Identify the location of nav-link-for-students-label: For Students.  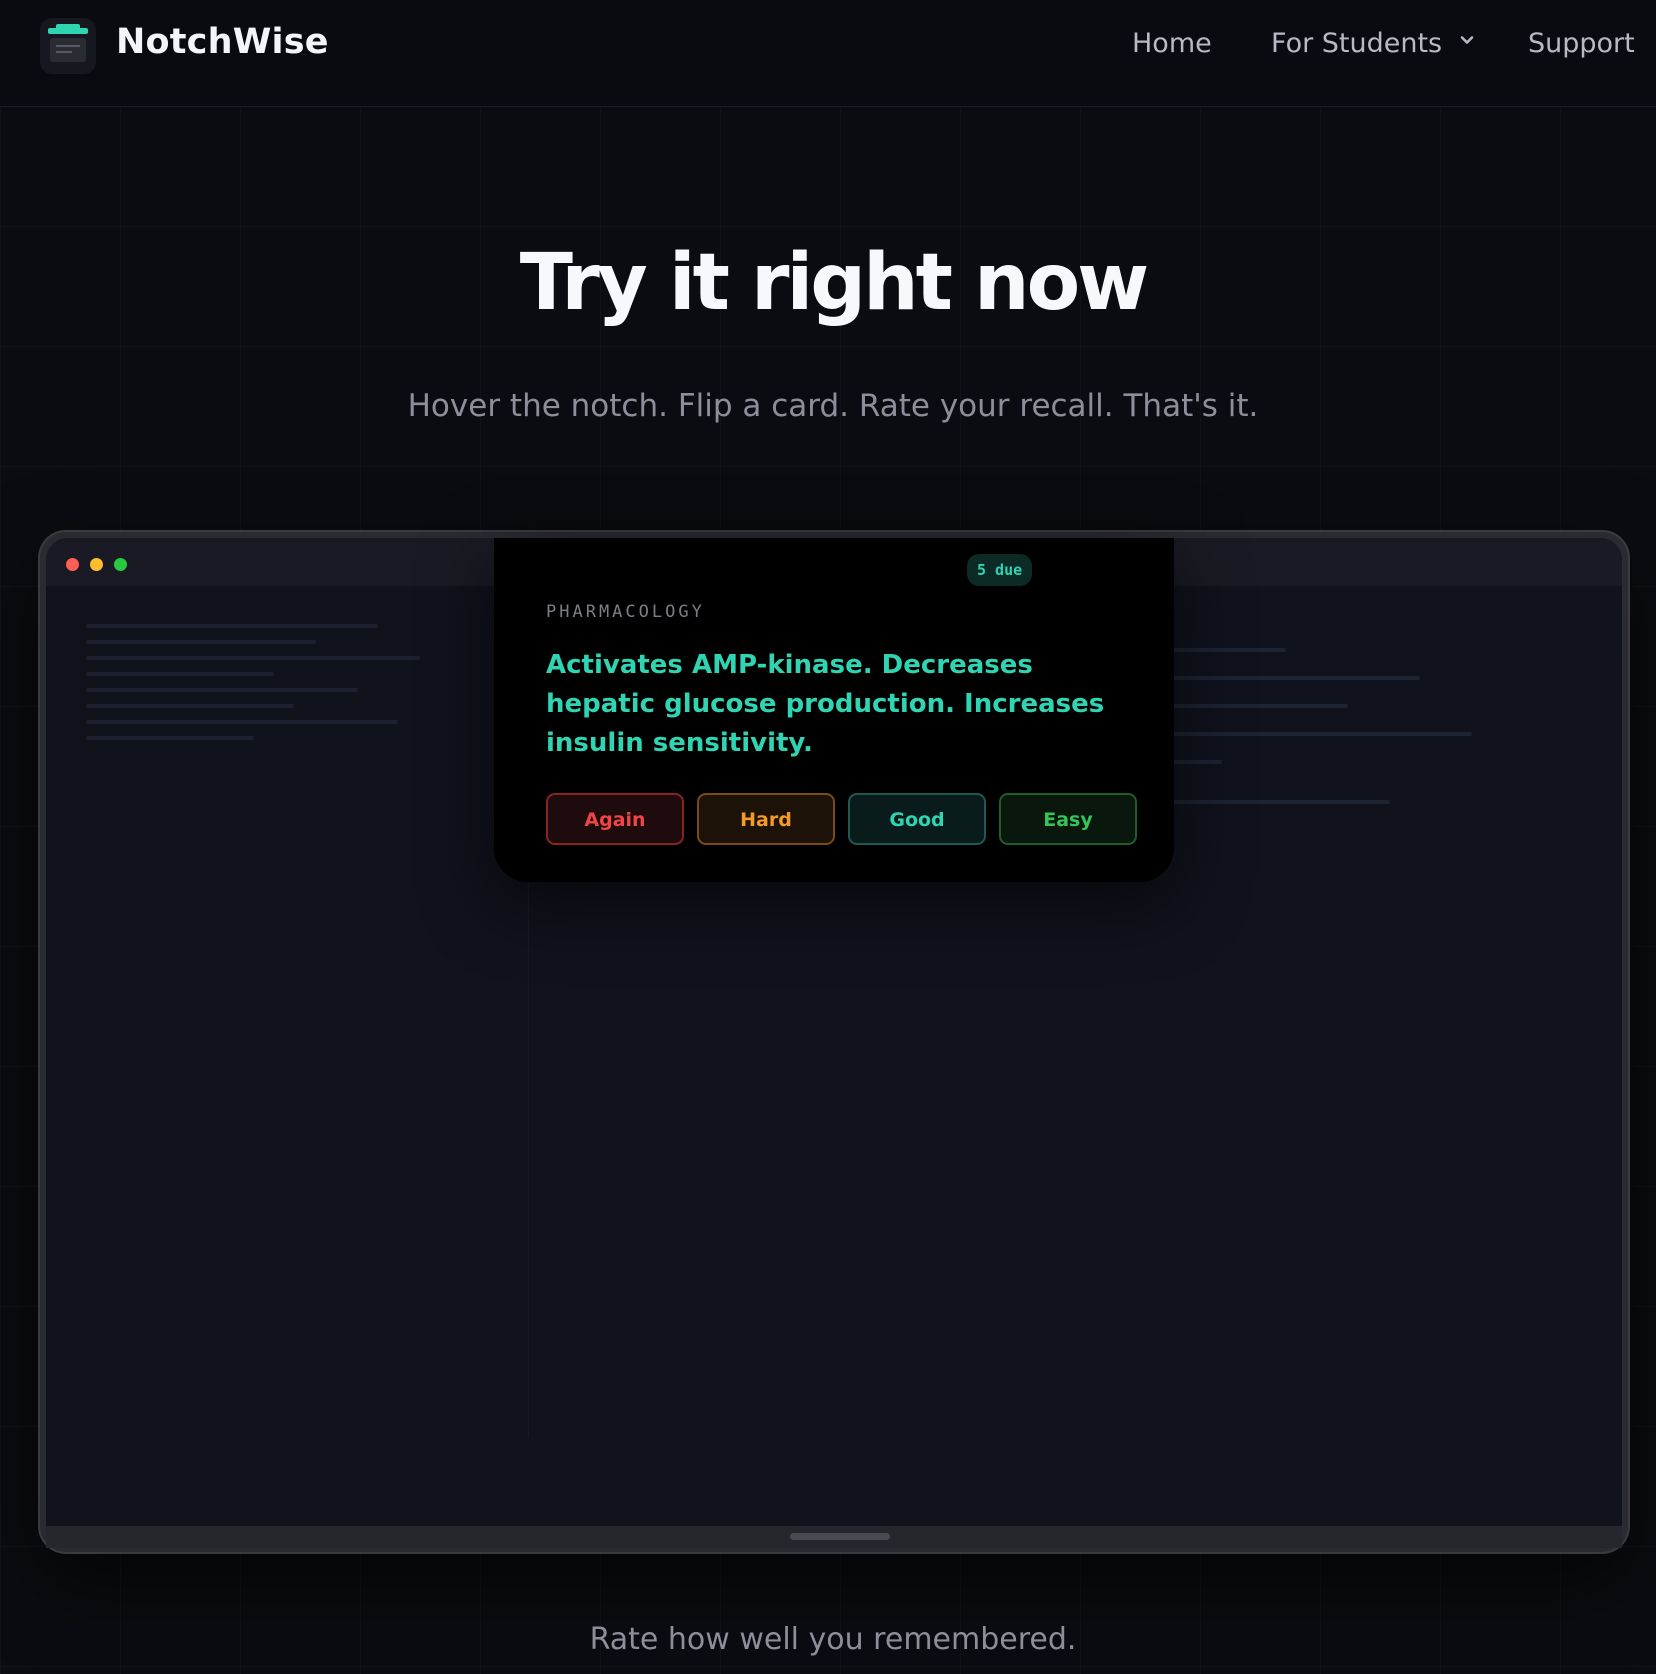
(1357, 43).